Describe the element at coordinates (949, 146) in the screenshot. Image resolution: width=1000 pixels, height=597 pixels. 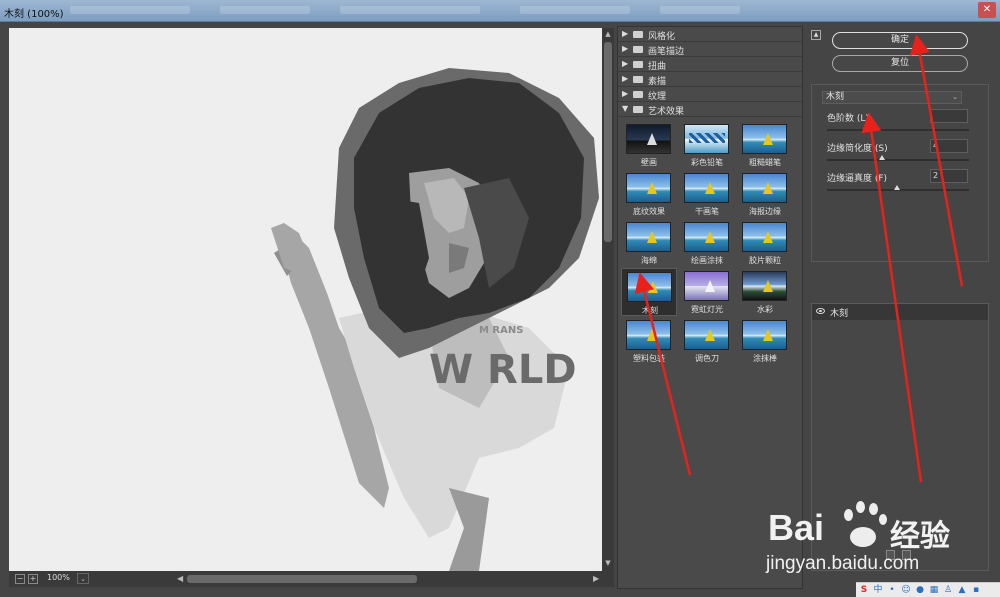
I see `param-value-input: 4` at that location.